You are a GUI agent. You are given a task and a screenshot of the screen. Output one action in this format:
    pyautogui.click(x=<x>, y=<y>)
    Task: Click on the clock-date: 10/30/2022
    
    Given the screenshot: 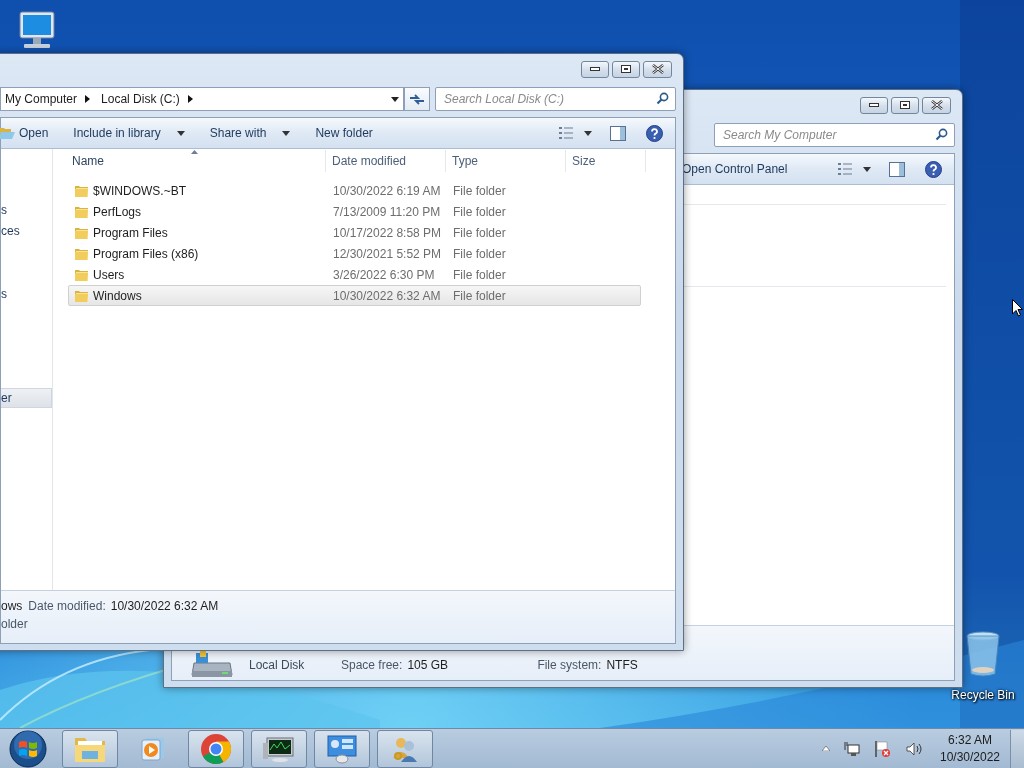 What is the action you would take?
    pyautogui.click(x=970, y=757)
    